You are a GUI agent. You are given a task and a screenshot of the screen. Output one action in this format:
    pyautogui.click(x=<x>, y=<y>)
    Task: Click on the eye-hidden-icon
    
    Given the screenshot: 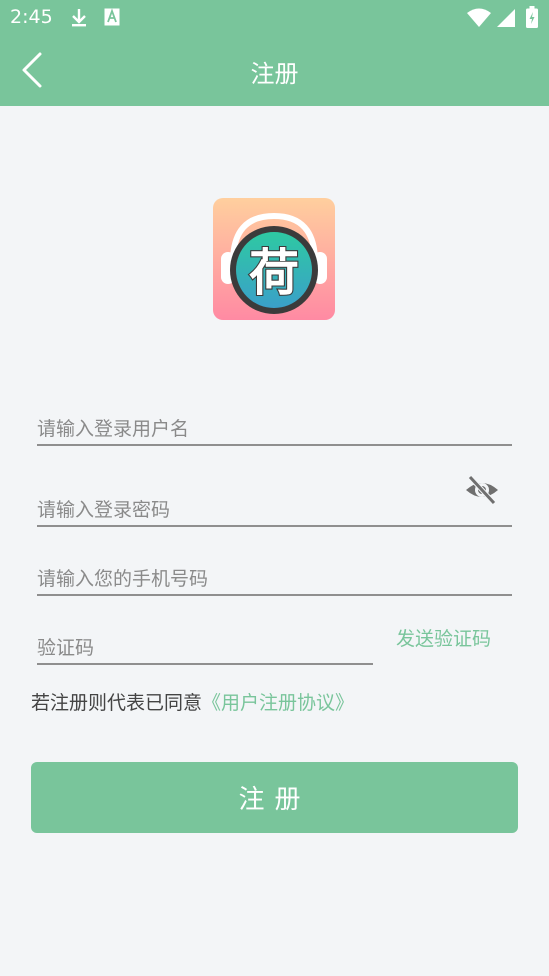 What is the action you would take?
    pyautogui.click(x=482, y=490)
    